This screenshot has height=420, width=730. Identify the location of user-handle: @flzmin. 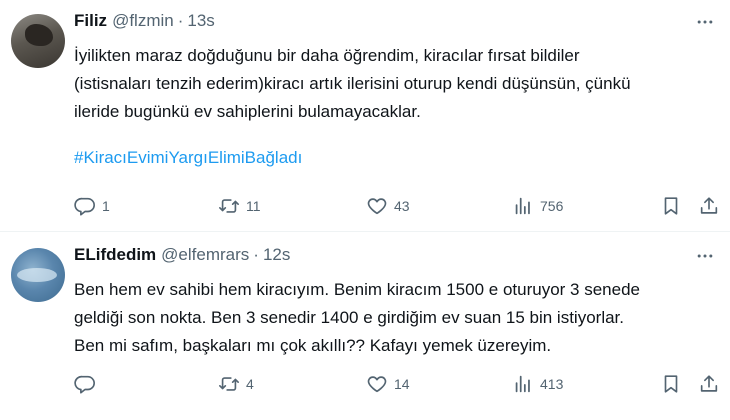
(143, 21).